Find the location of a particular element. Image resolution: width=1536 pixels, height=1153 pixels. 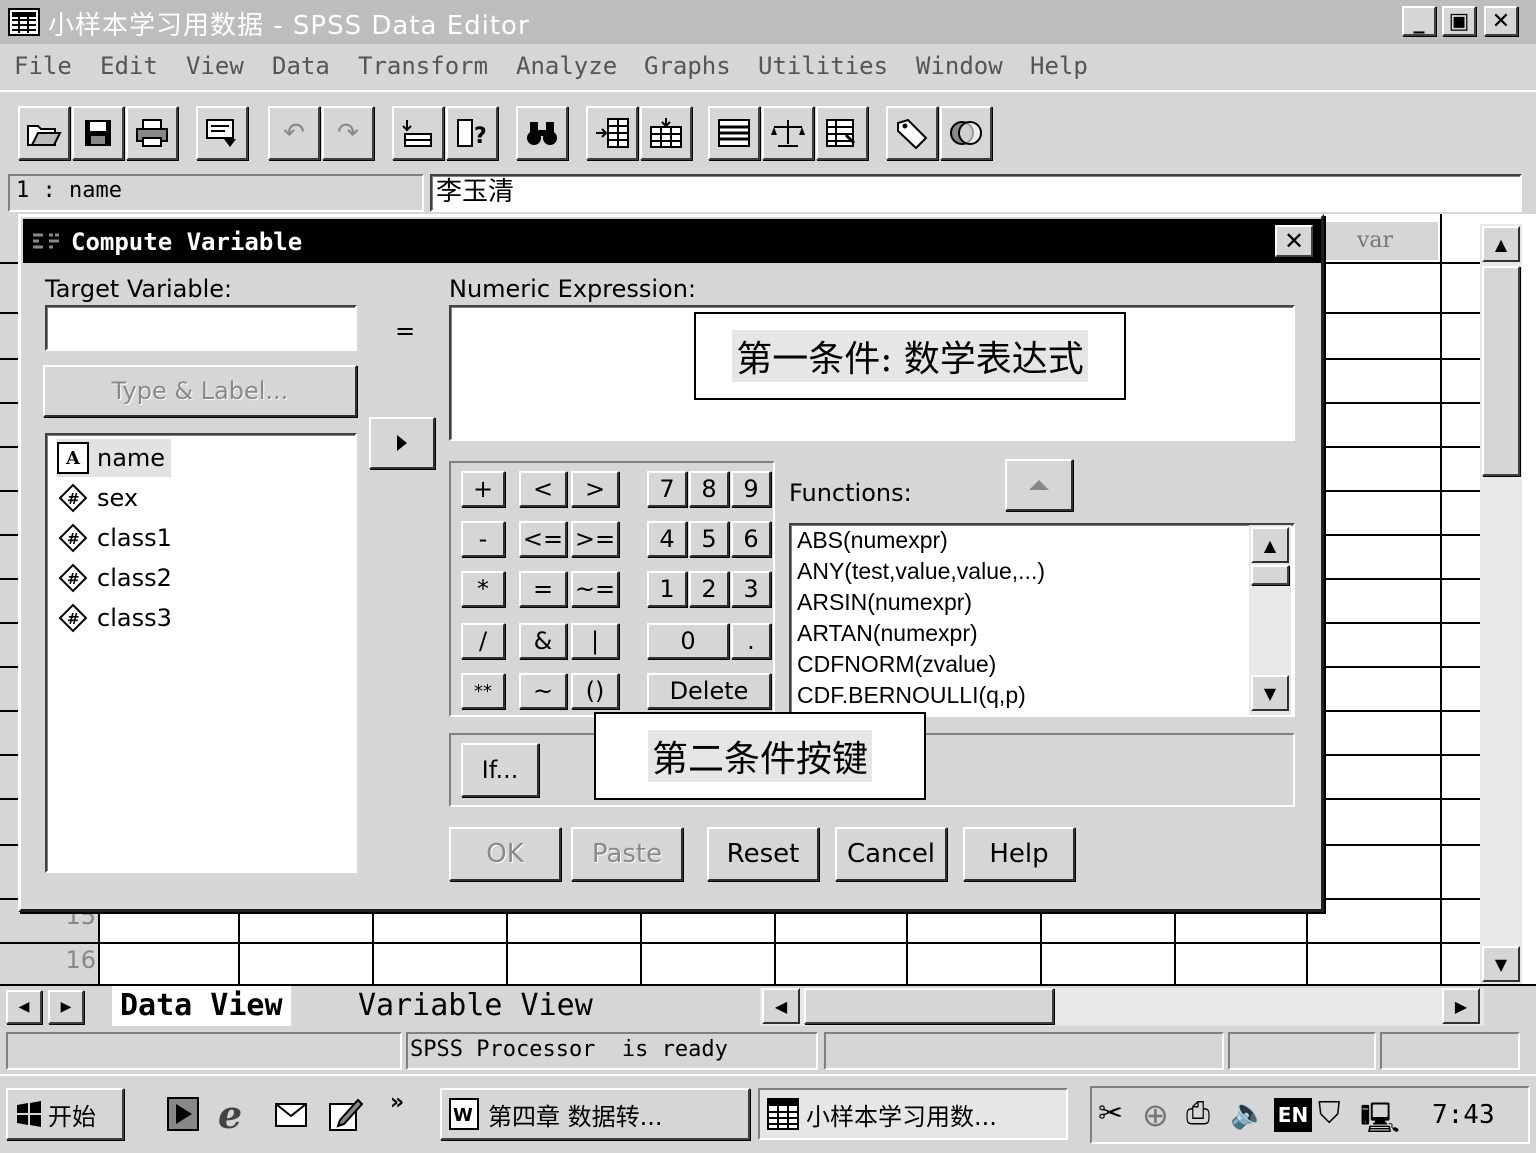

close-button: ✕ is located at coordinates (1501, 21).